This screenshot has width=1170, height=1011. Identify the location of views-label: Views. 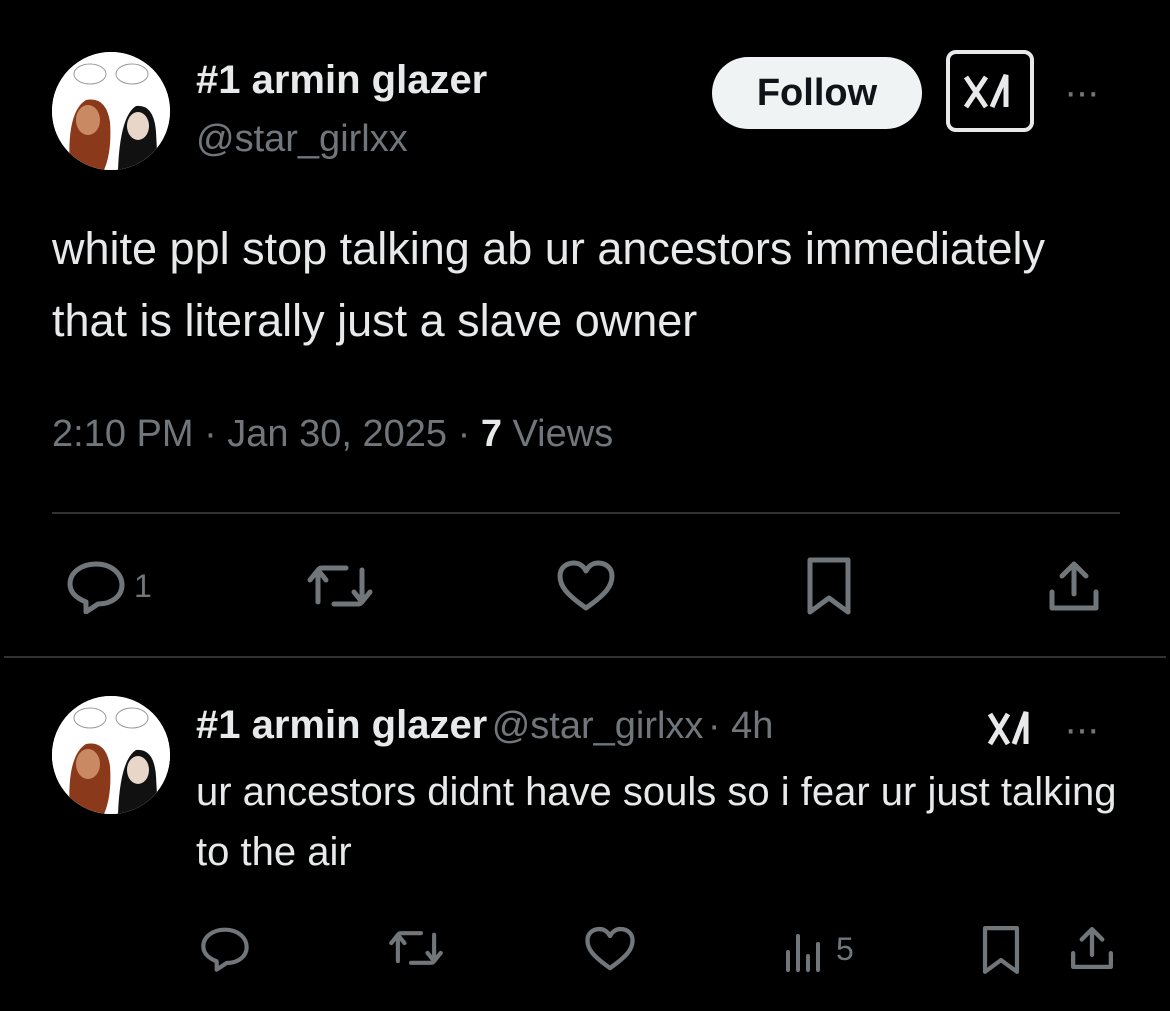
(563, 434).